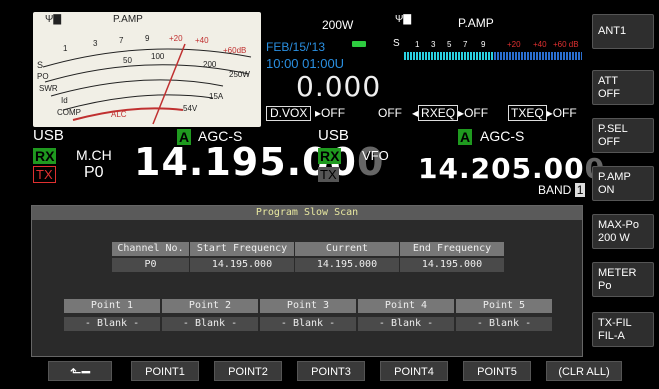  I want to click on sub-pamp-label: P.AMP, so click(476, 23).